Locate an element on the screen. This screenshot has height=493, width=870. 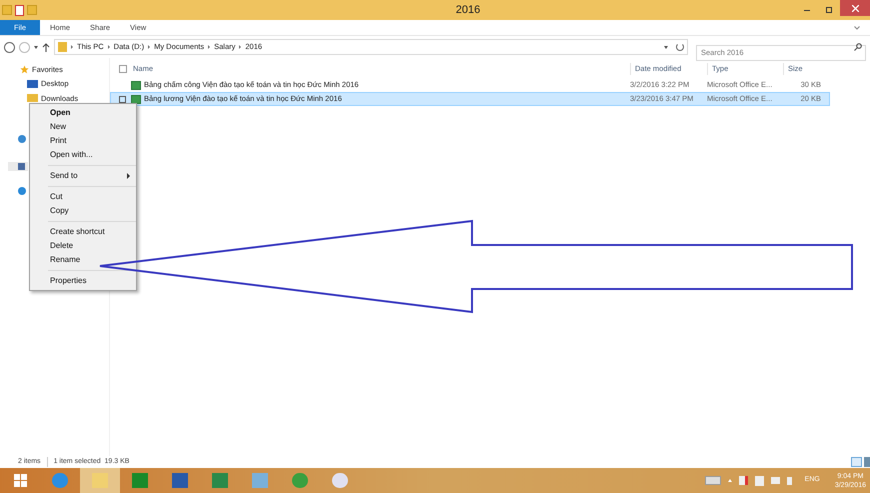
menu-item: Rename is located at coordinates (83, 260).